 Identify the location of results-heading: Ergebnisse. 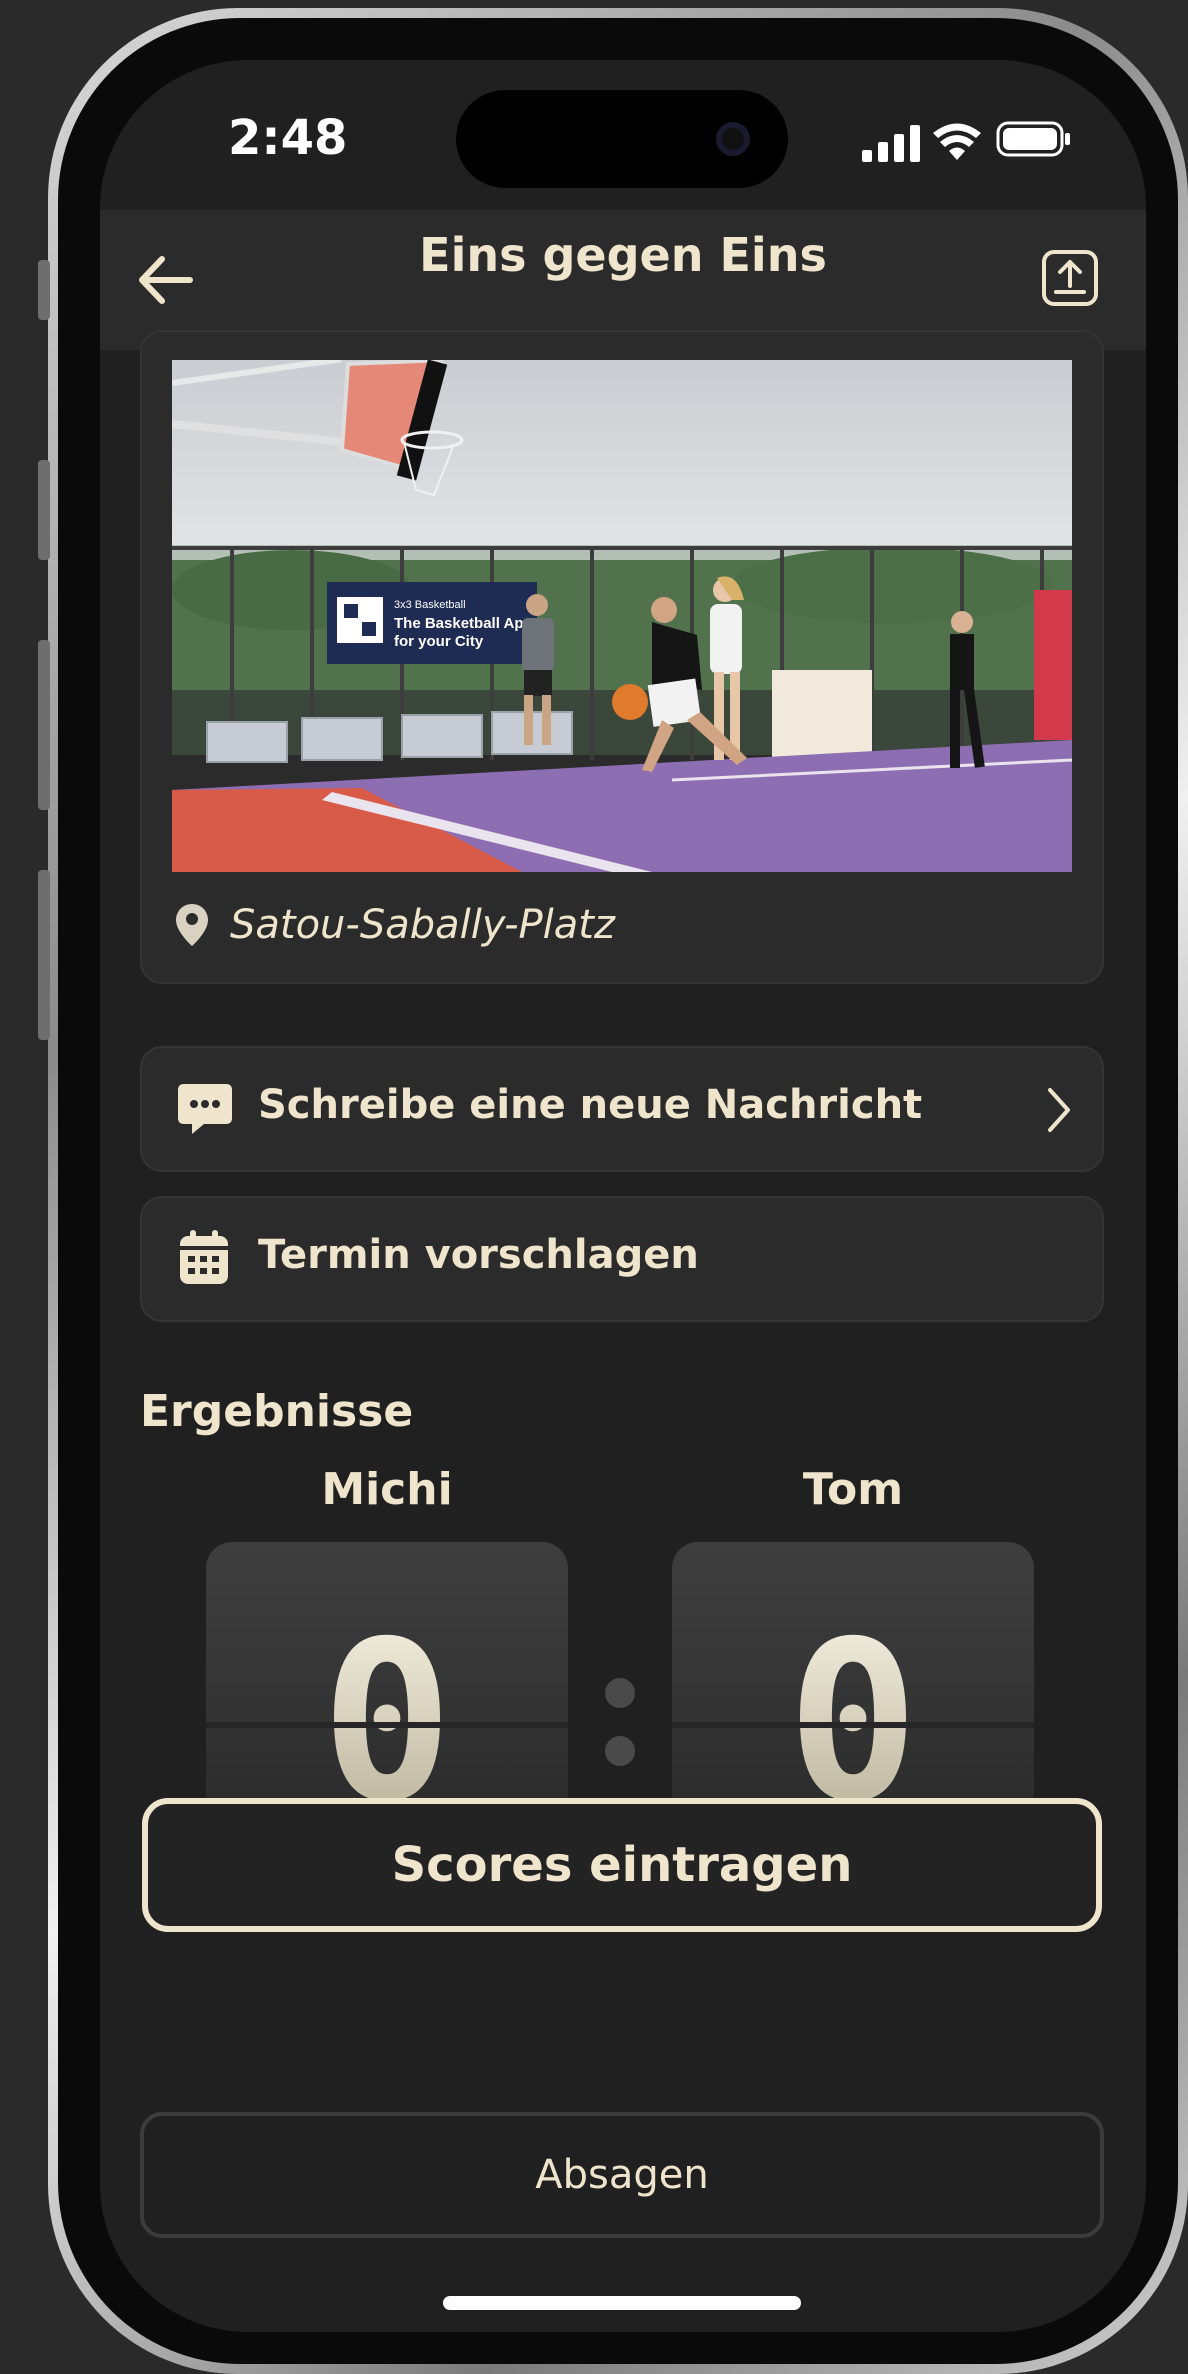
(277, 1411).